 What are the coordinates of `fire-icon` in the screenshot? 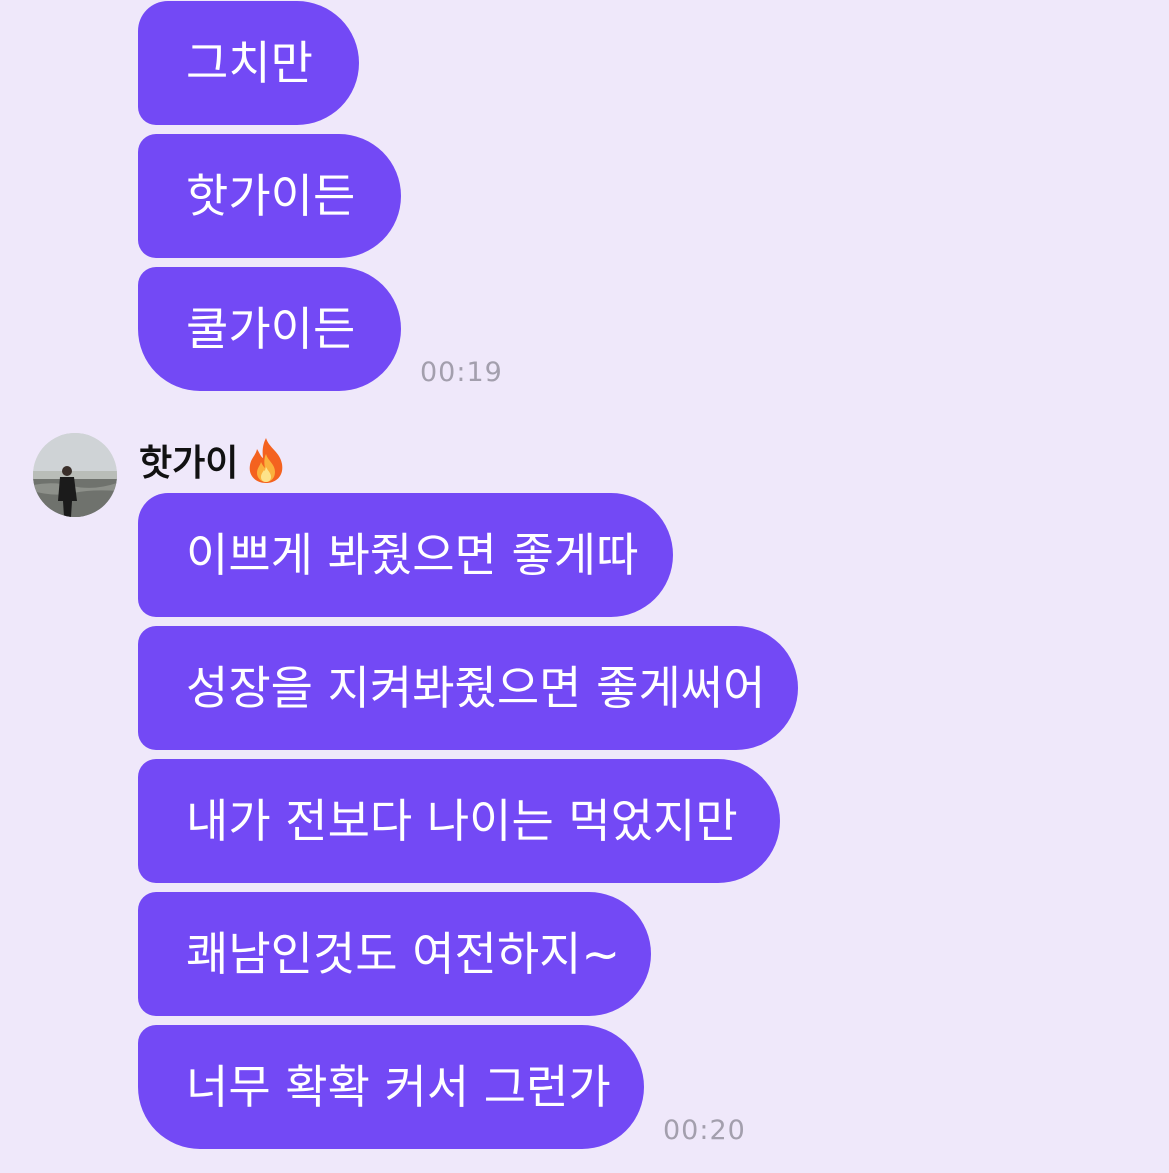 It's located at (266, 460).